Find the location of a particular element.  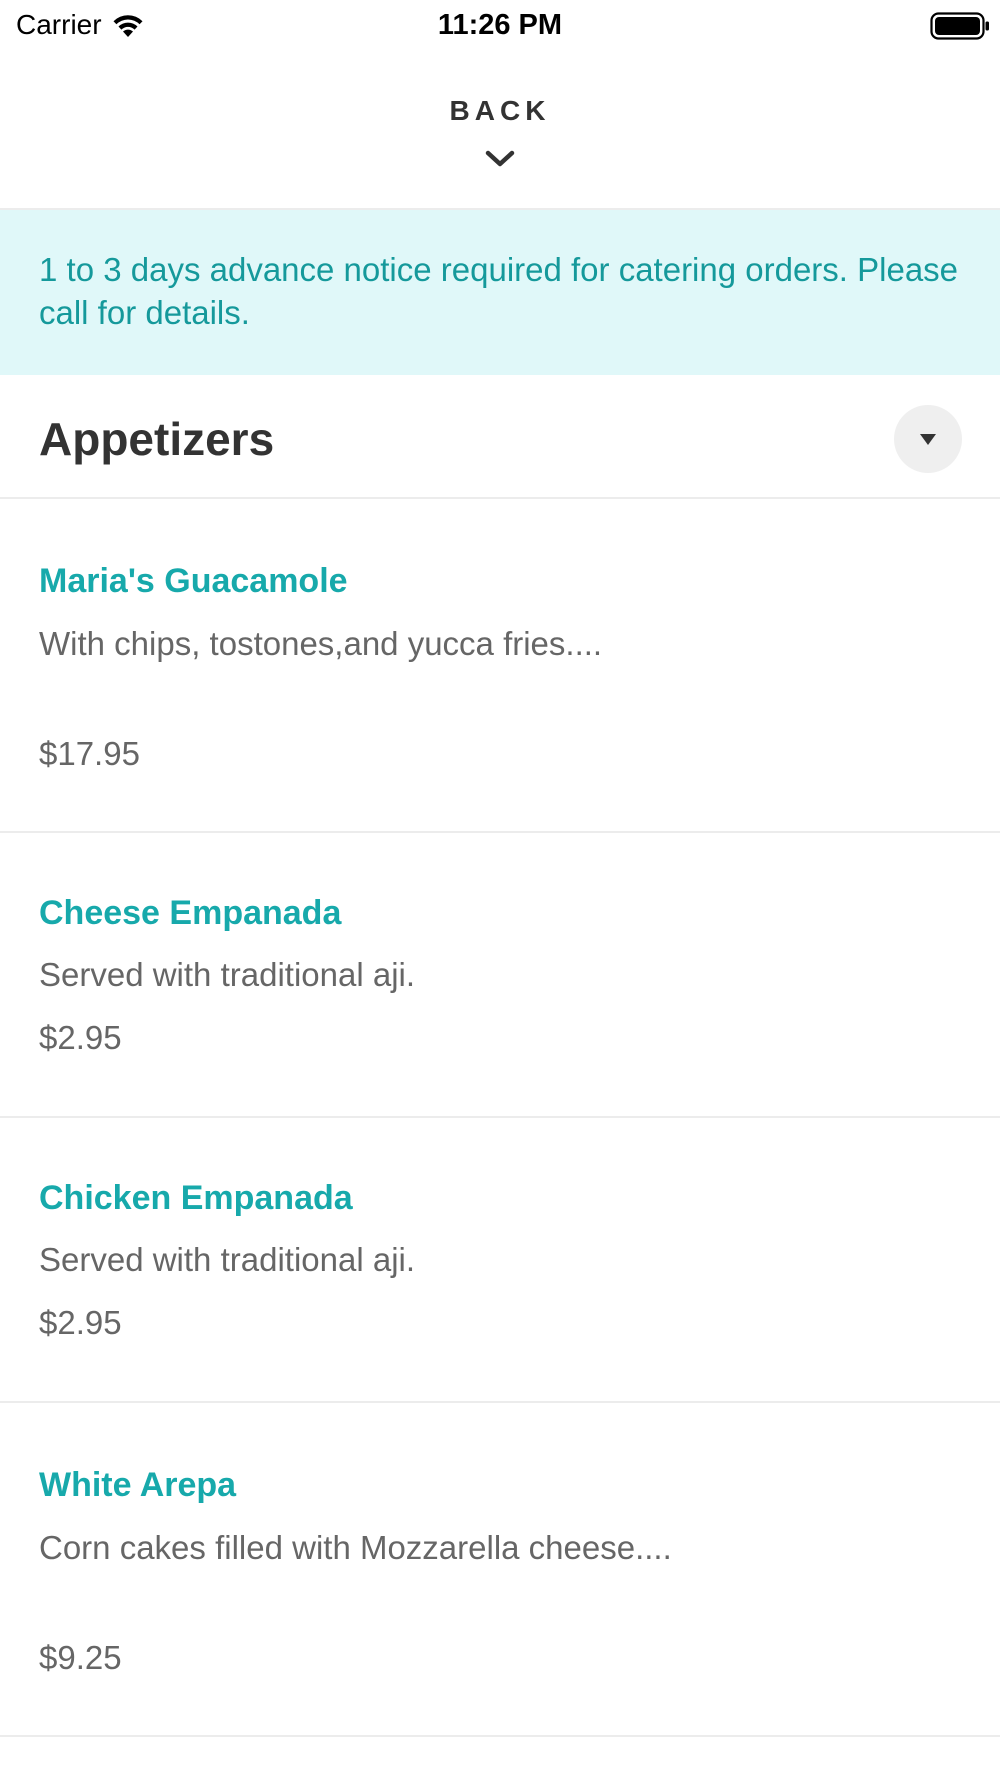

menu-item-name: Cheese Empanada is located at coordinates (190, 913).